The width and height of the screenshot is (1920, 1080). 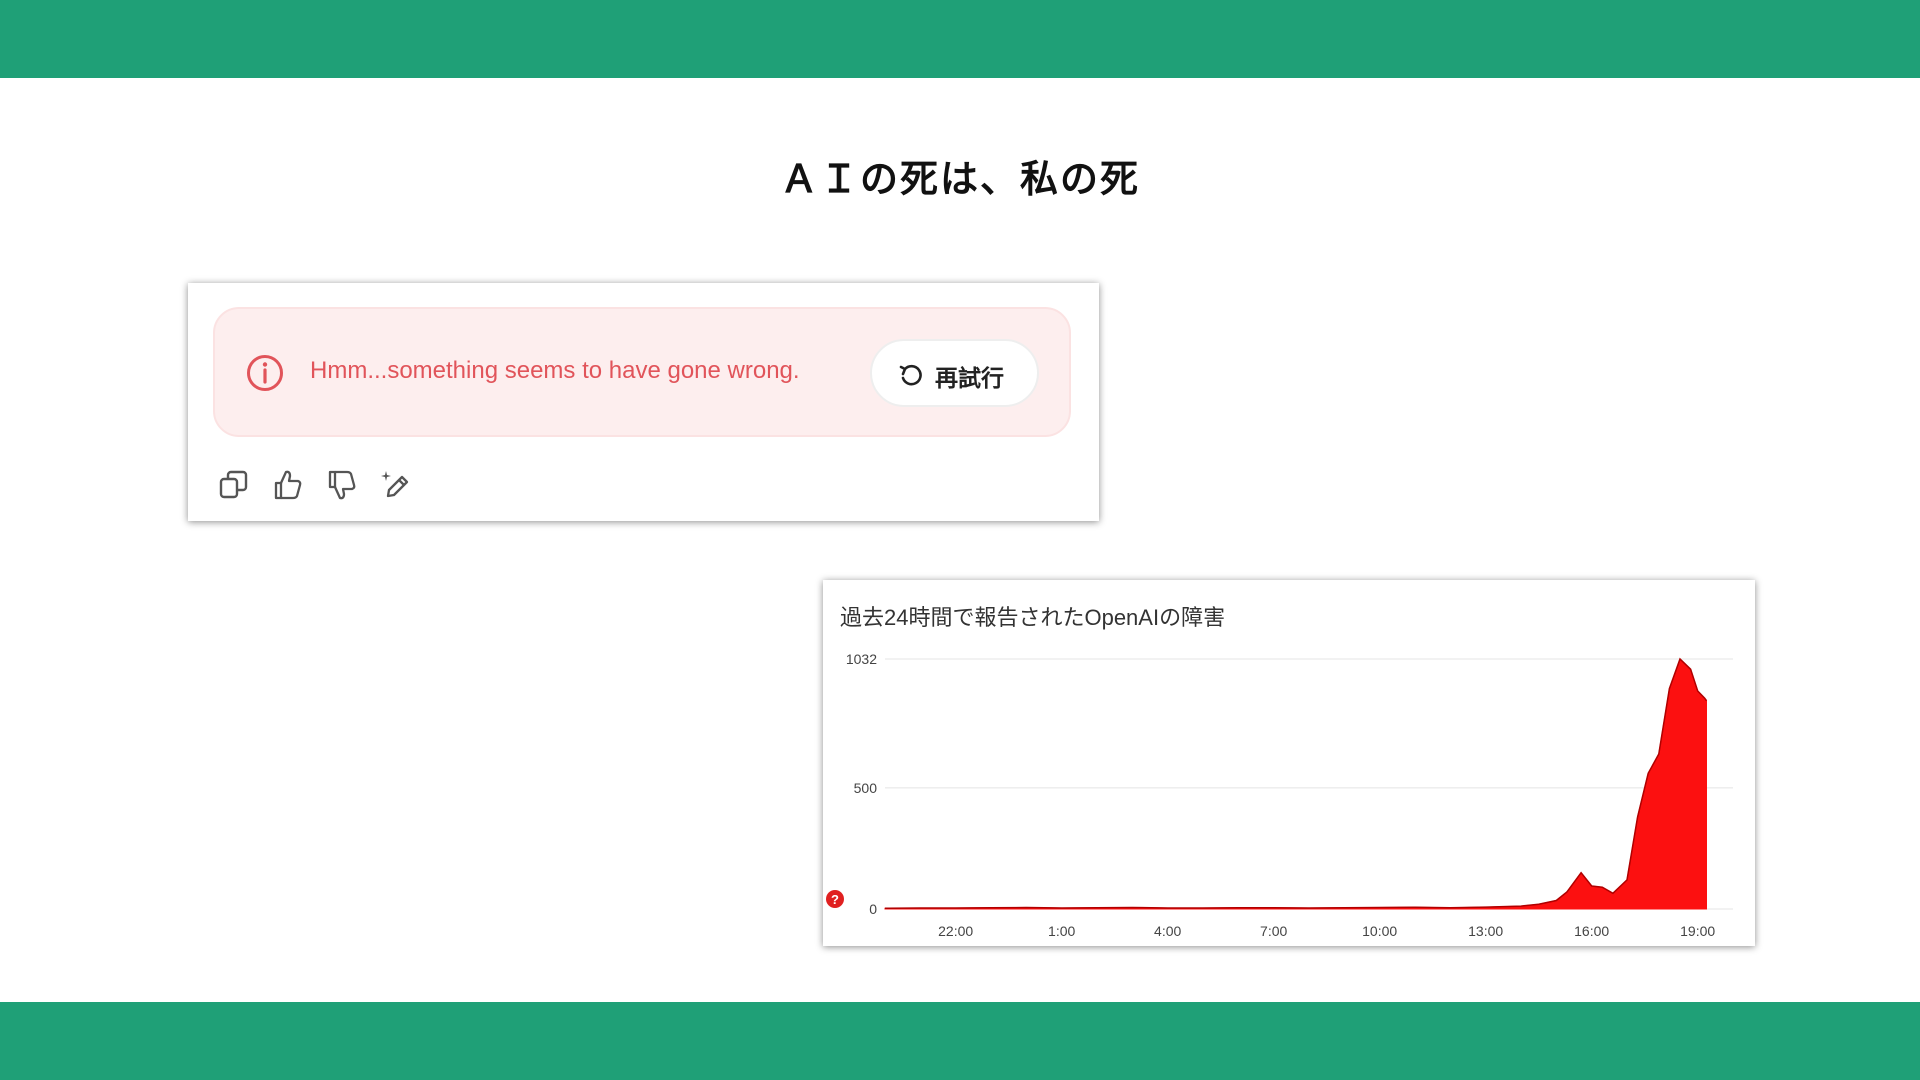 I want to click on slide-title: ＡＩの死は、私の死, so click(x=959, y=179).